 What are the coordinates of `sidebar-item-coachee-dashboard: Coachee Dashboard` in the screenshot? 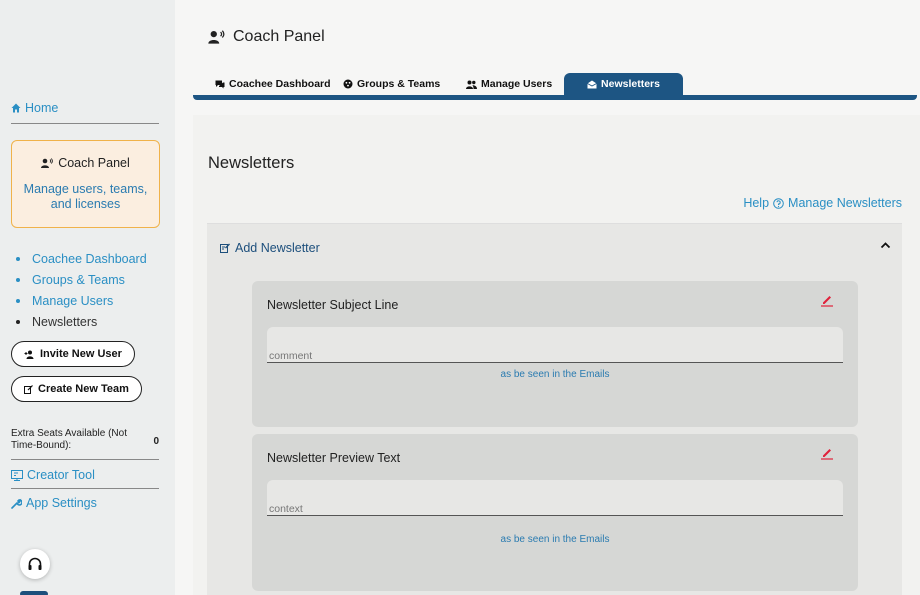 It's located at (79, 258).